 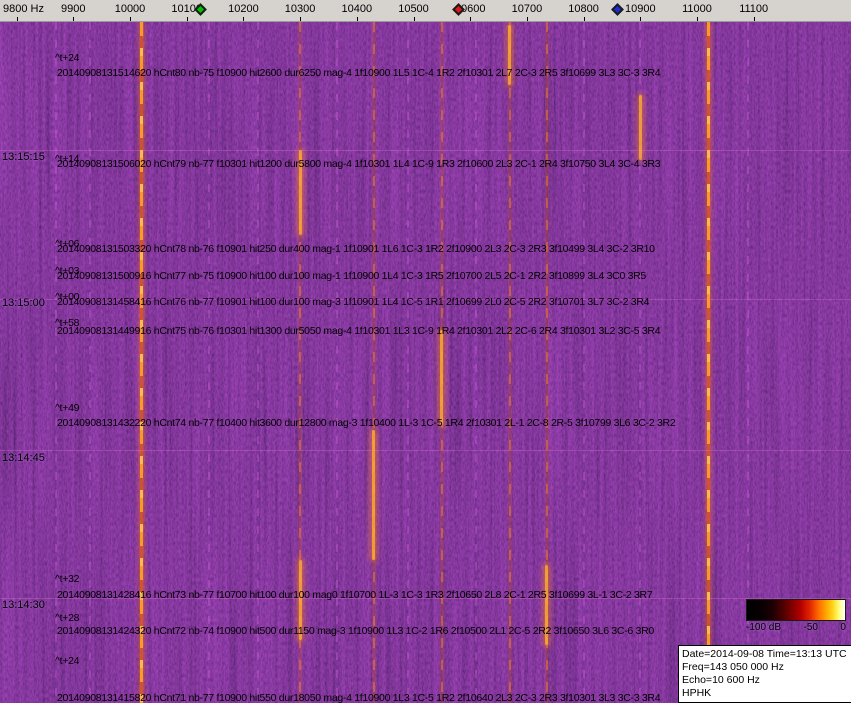 I want to click on freq-tick-label: 10200, so click(x=243, y=9).